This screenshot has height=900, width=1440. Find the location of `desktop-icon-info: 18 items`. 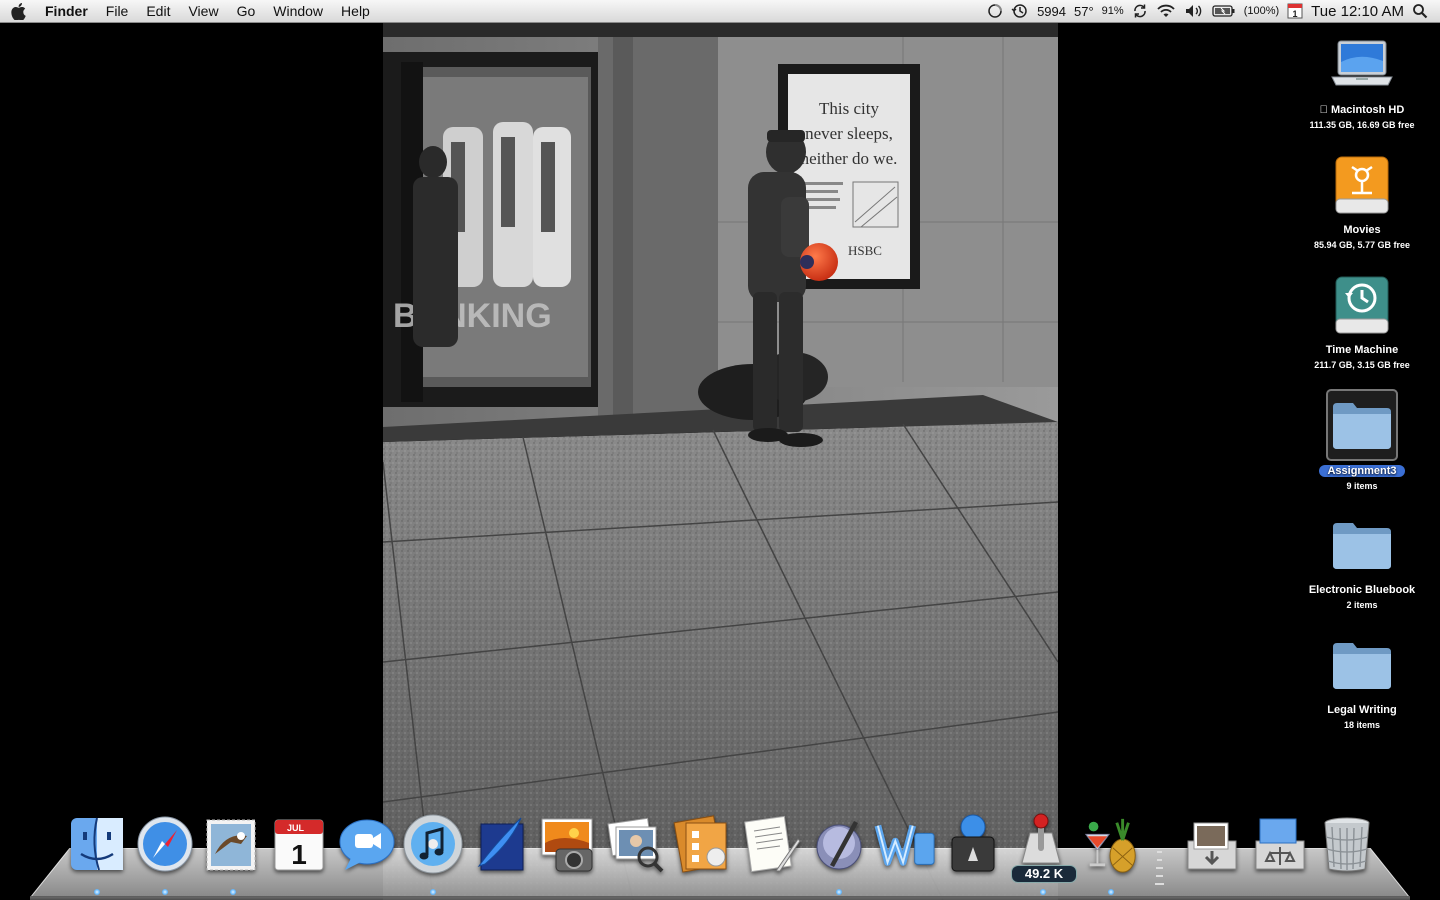

desktop-icon-info: 18 items is located at coordinates (1362, 725).